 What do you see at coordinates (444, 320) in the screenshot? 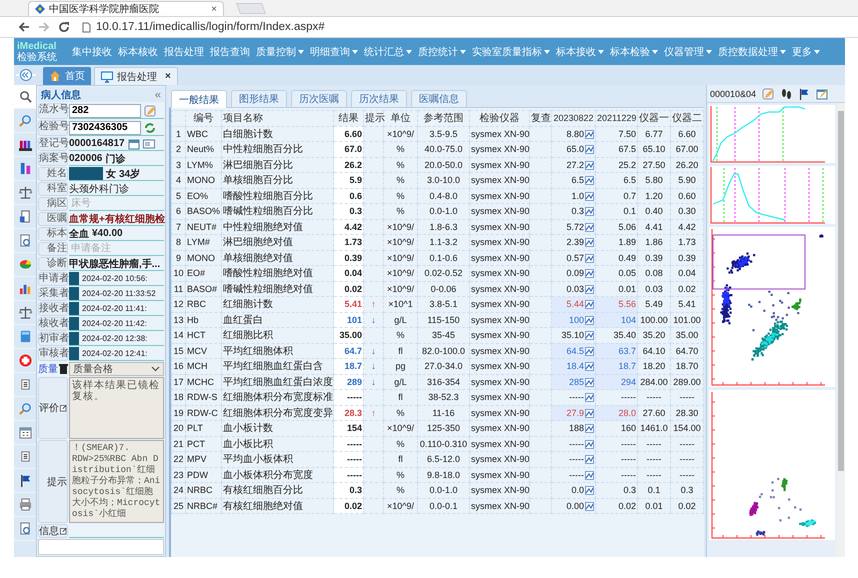
I see `table-cell: 115-150` at bounding box center [444, 320].